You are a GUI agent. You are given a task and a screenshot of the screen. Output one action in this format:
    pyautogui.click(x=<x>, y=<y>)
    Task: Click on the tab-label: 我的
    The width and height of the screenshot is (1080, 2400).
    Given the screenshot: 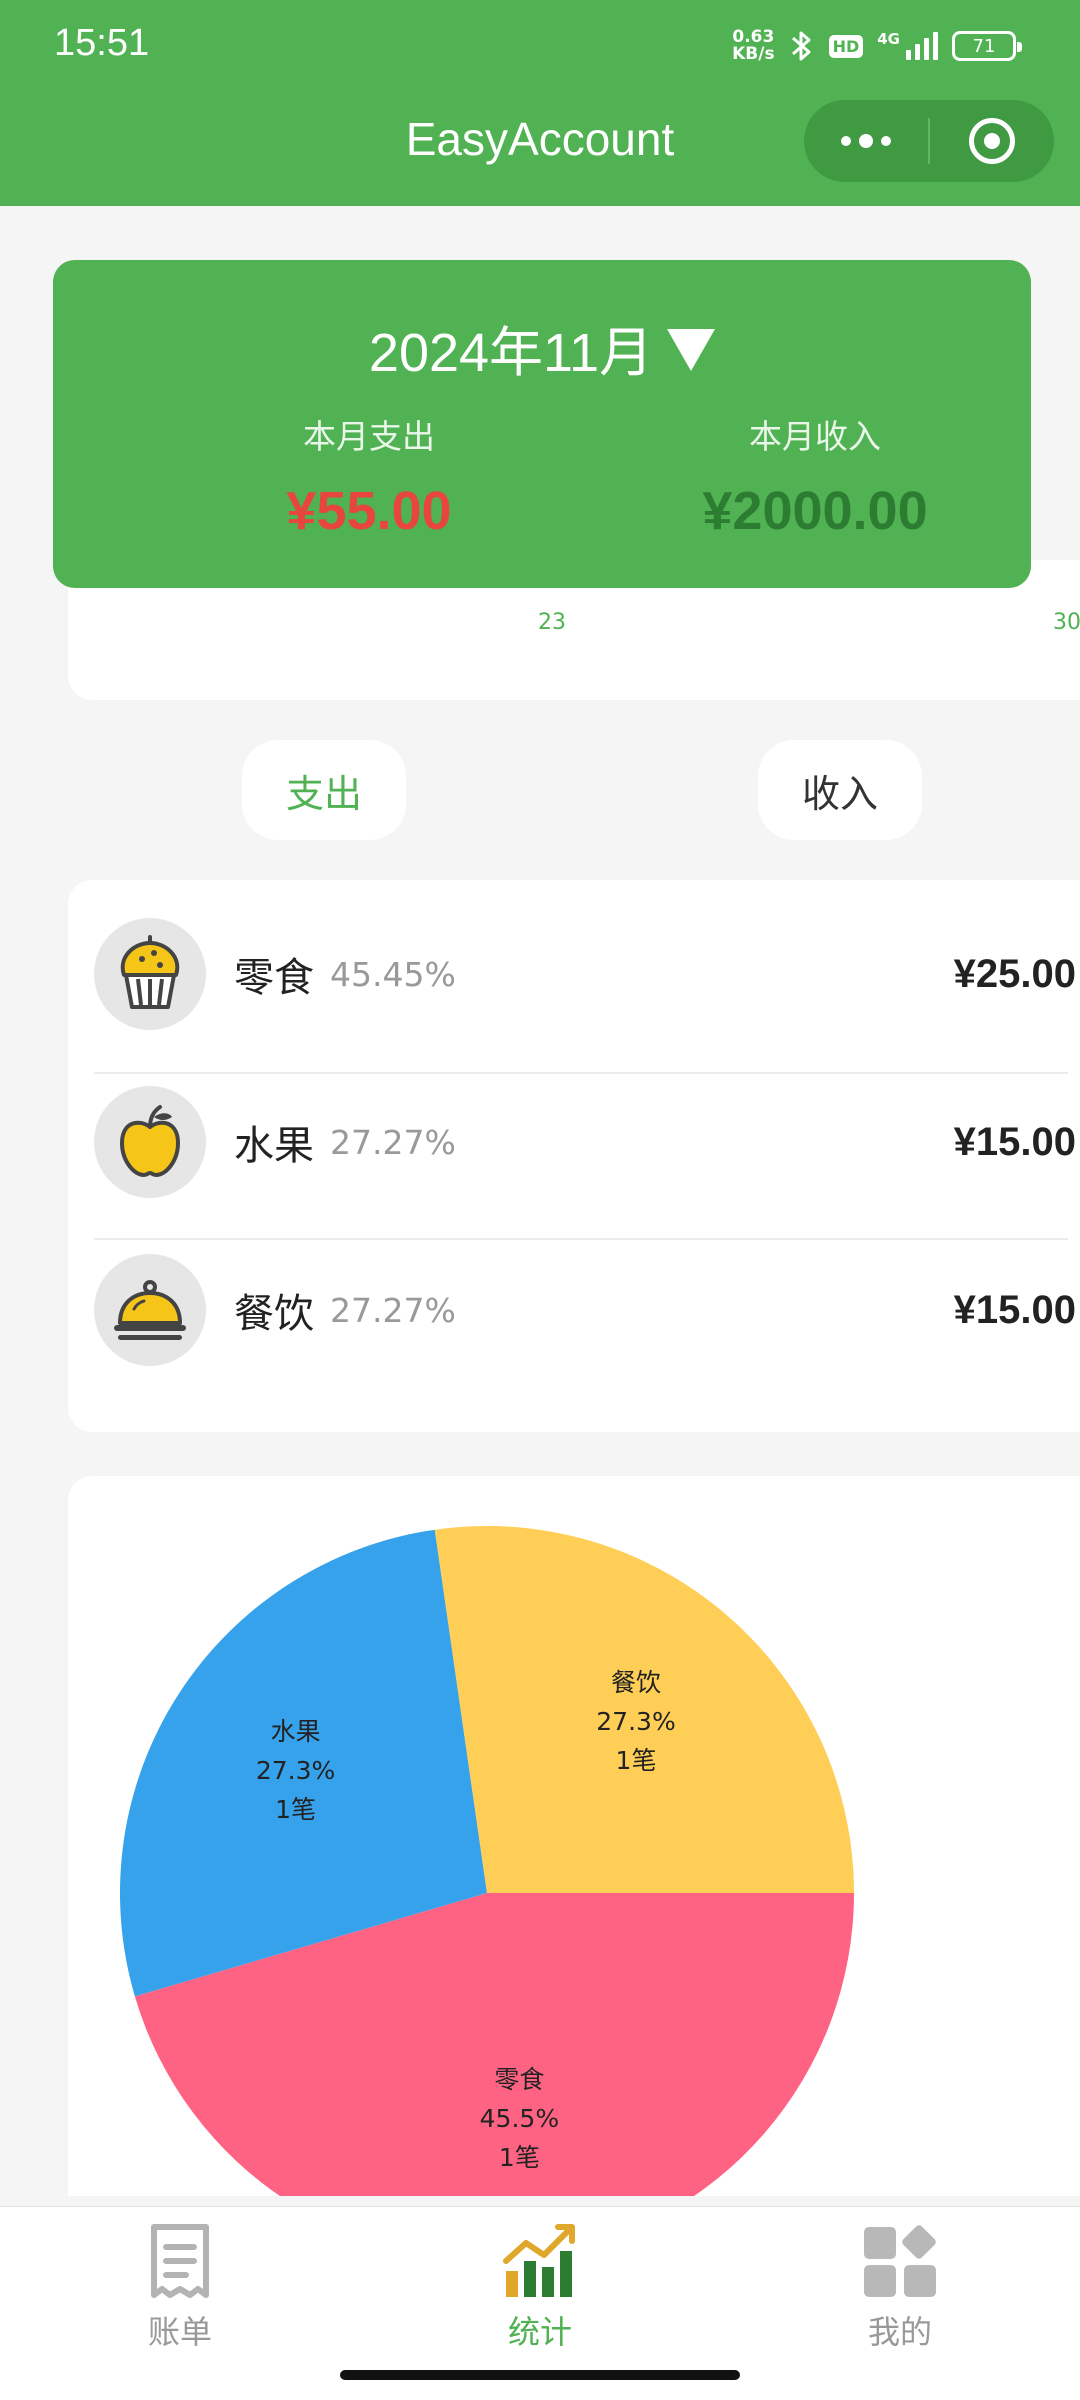 What is the action you would take?
    pyautogui.click(x=899, y=2332)
    